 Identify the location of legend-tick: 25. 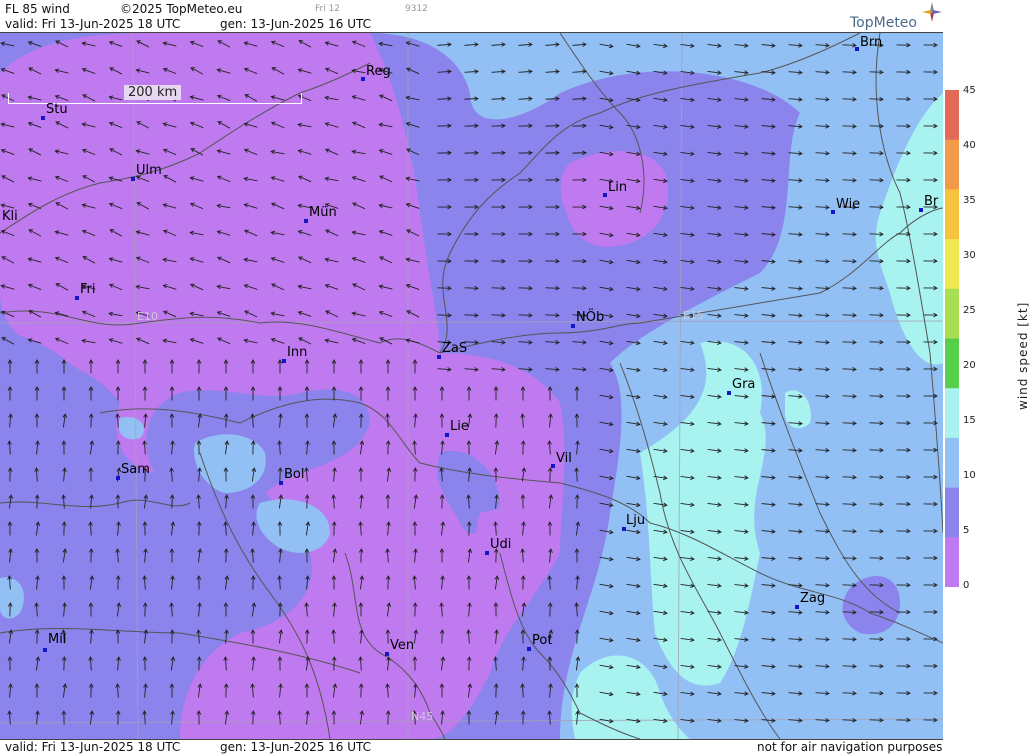
(969, 310).